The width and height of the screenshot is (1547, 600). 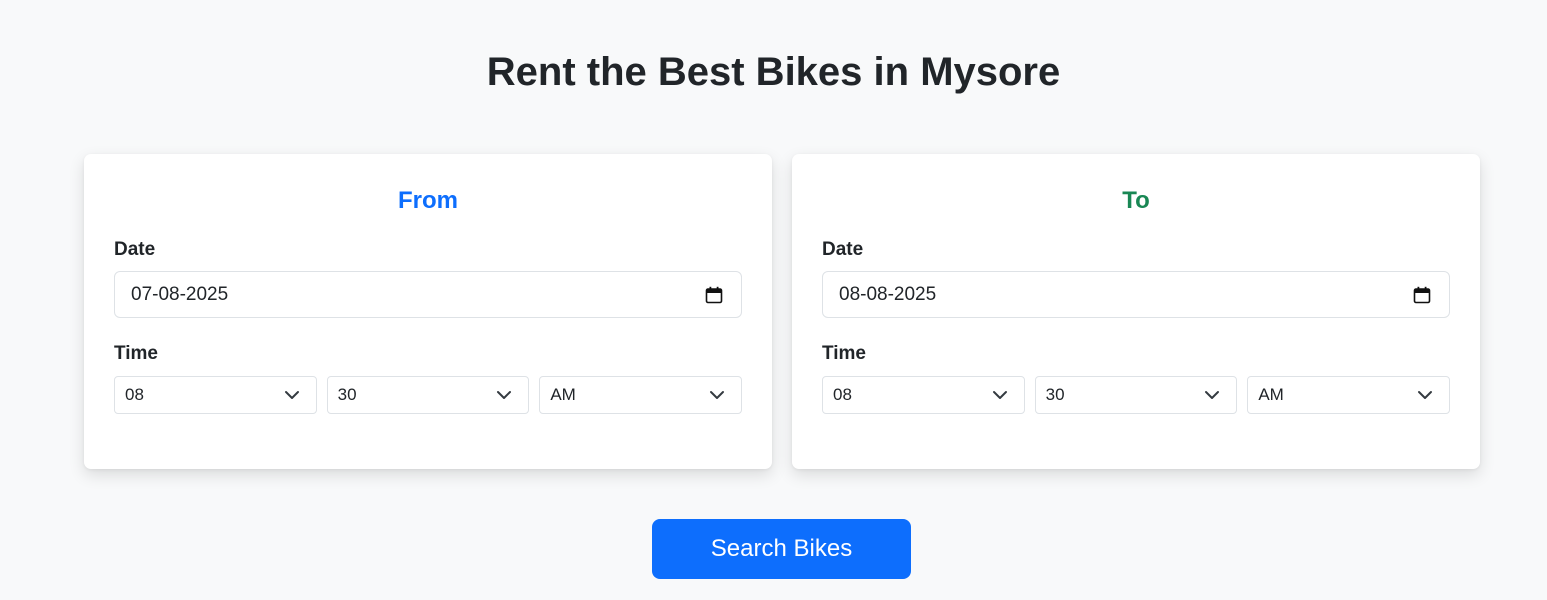 What do you see at coordinates (135, 249) in the screenshot?
I see `from-date-label: Date` at bounding box center [135, 249].